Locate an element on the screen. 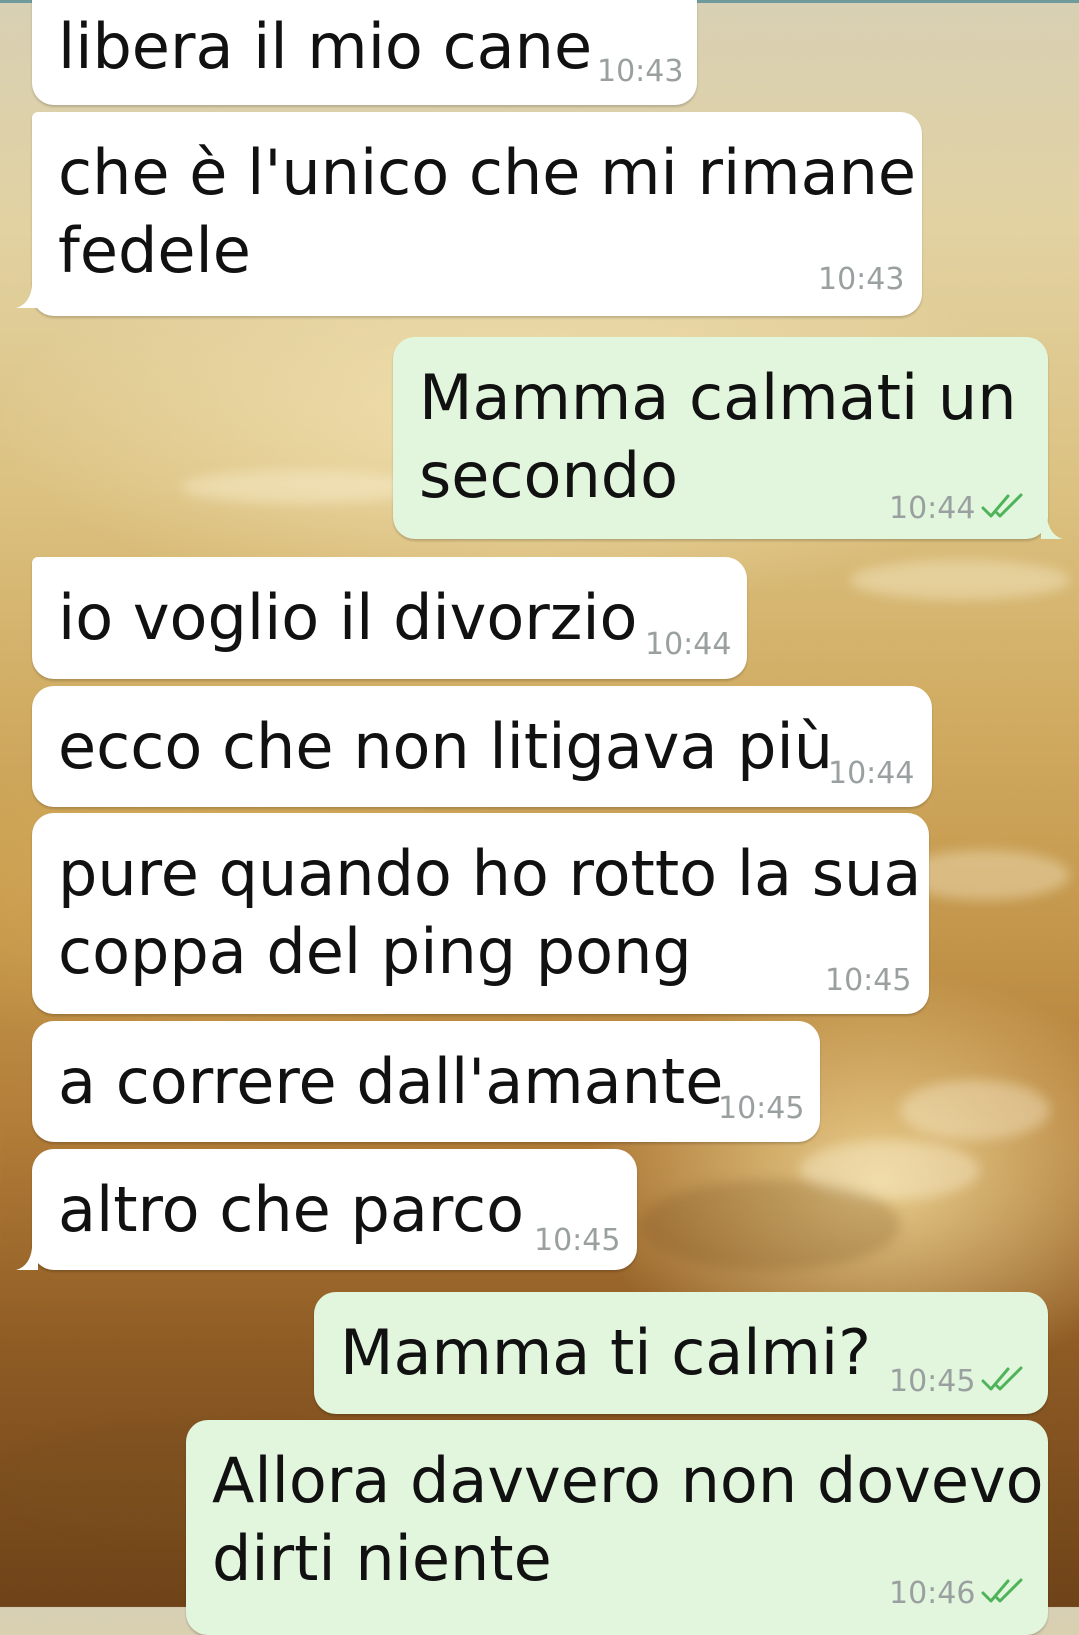 The image size is (1079, 1635). message-text: libera il mio cane is located at coordinates (325, 46).